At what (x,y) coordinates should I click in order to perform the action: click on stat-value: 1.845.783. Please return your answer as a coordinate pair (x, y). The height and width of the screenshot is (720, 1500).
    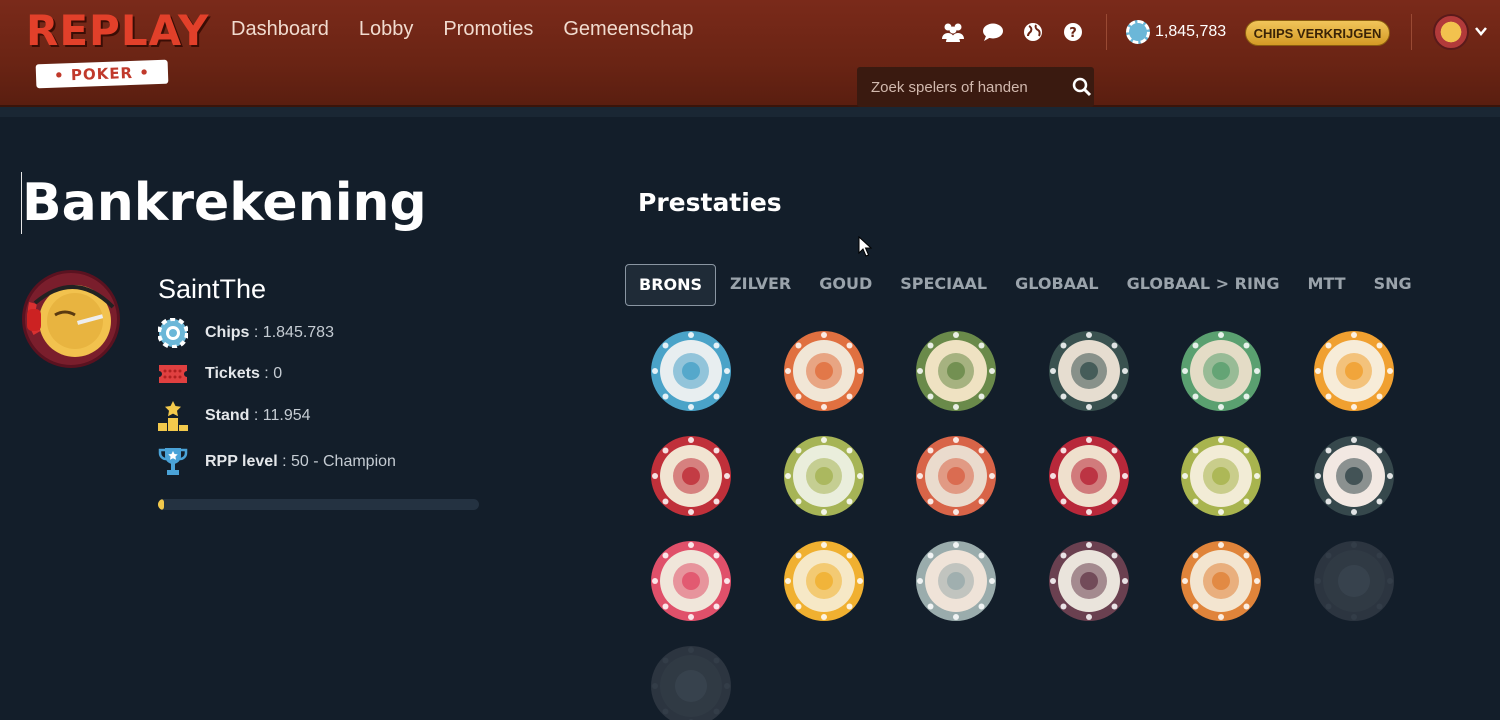
    Looking at the image, I should click on (298, 332).